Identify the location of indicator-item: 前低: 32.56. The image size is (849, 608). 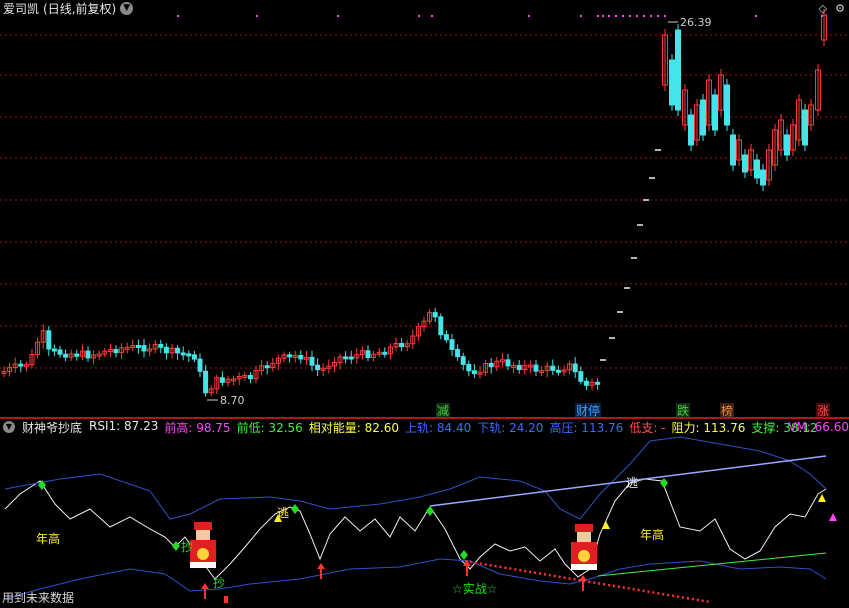
(269, 427).